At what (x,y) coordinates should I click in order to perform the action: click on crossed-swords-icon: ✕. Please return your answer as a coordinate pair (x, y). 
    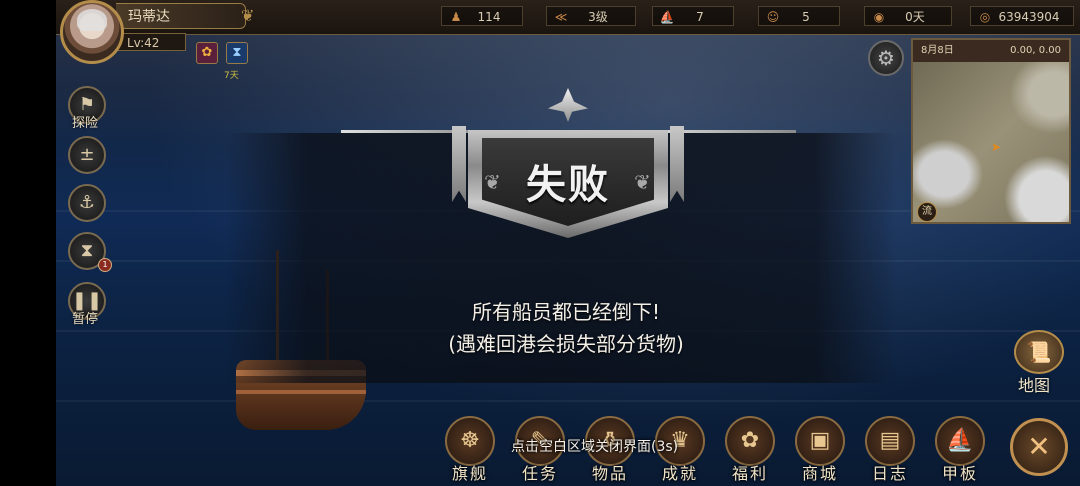
    Looking at the image, I should click on (1039, 446).